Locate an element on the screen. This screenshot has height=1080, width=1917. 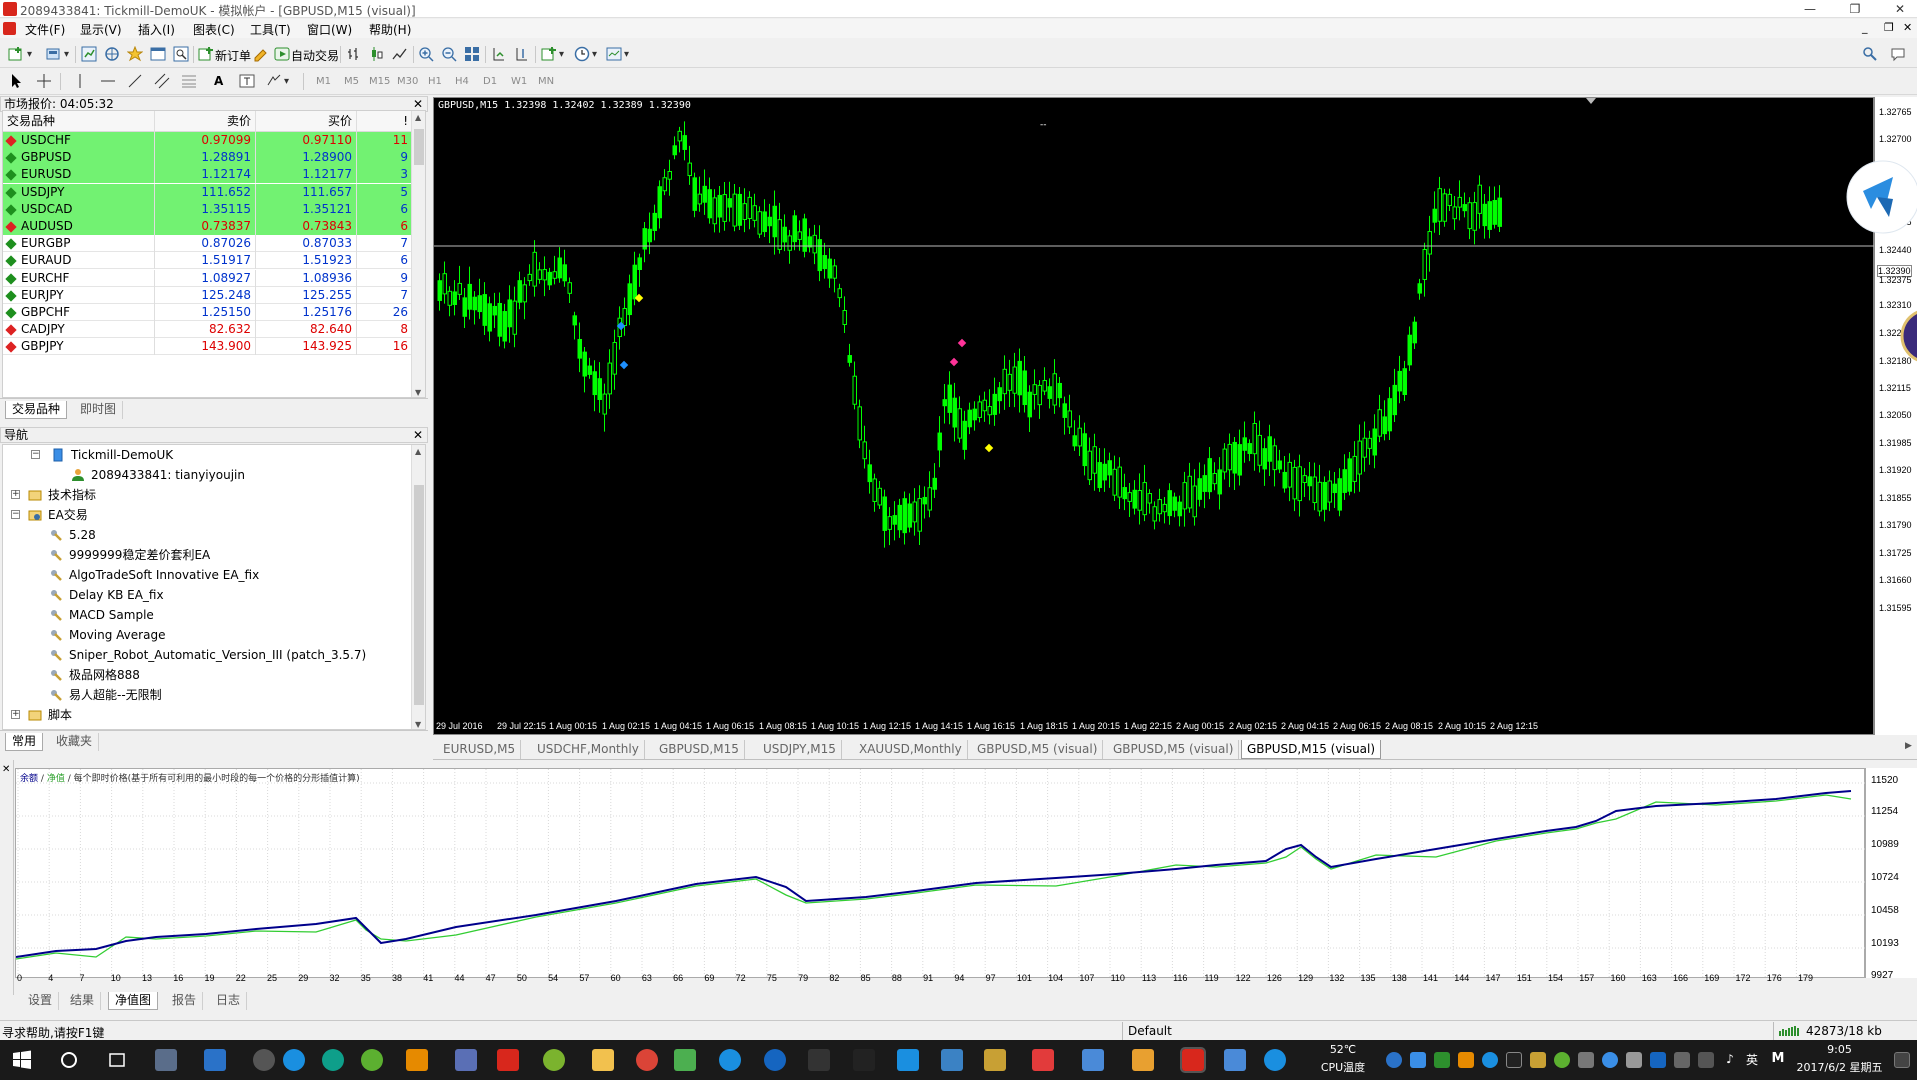
app-android-icon is located at coordinates (554, 1060).